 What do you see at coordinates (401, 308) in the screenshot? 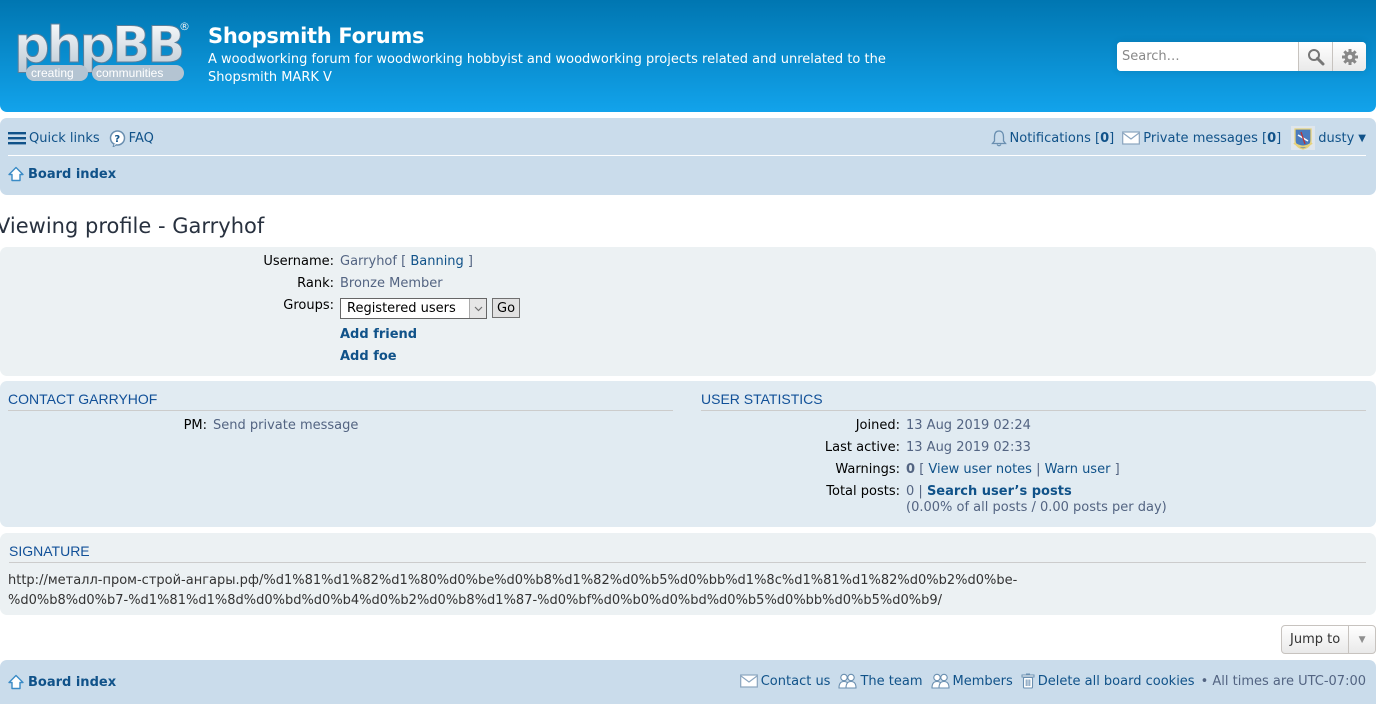
I see `groups-selected-value: Registered users` at bounding box center [401, 308].